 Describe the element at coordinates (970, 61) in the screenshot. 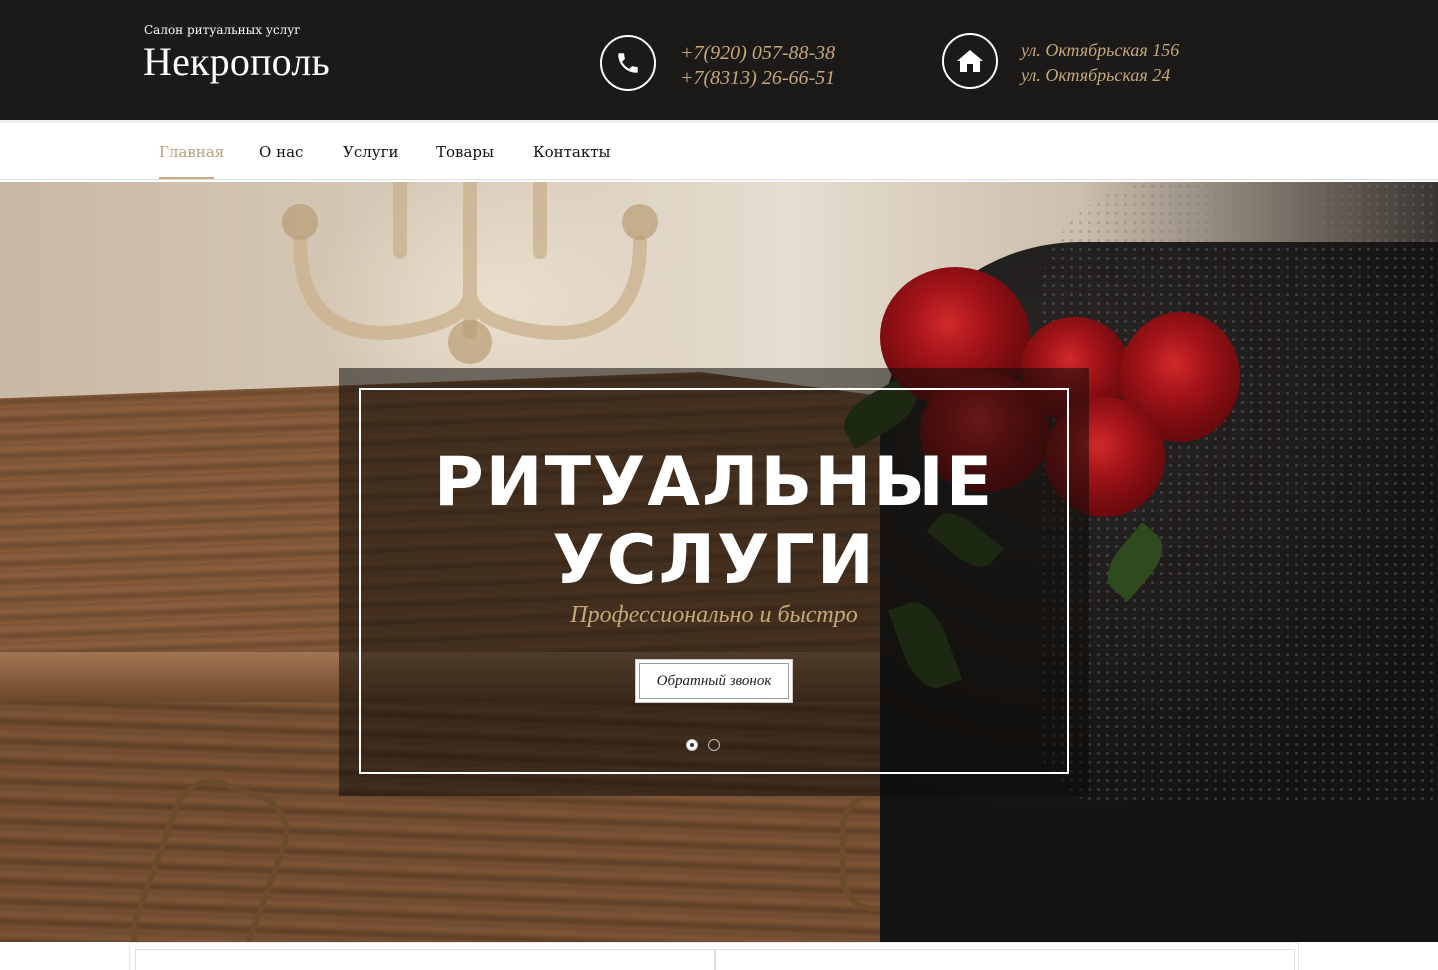

I see `home-icon` at that location.